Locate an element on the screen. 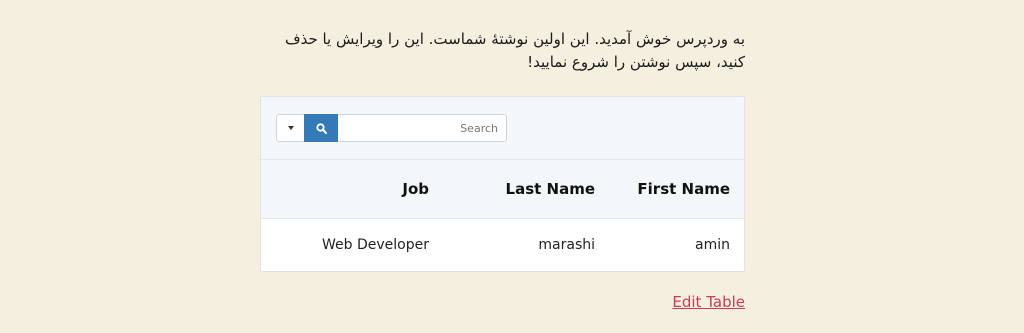  filter-dropdown-button is located at coordinates (290, 128).